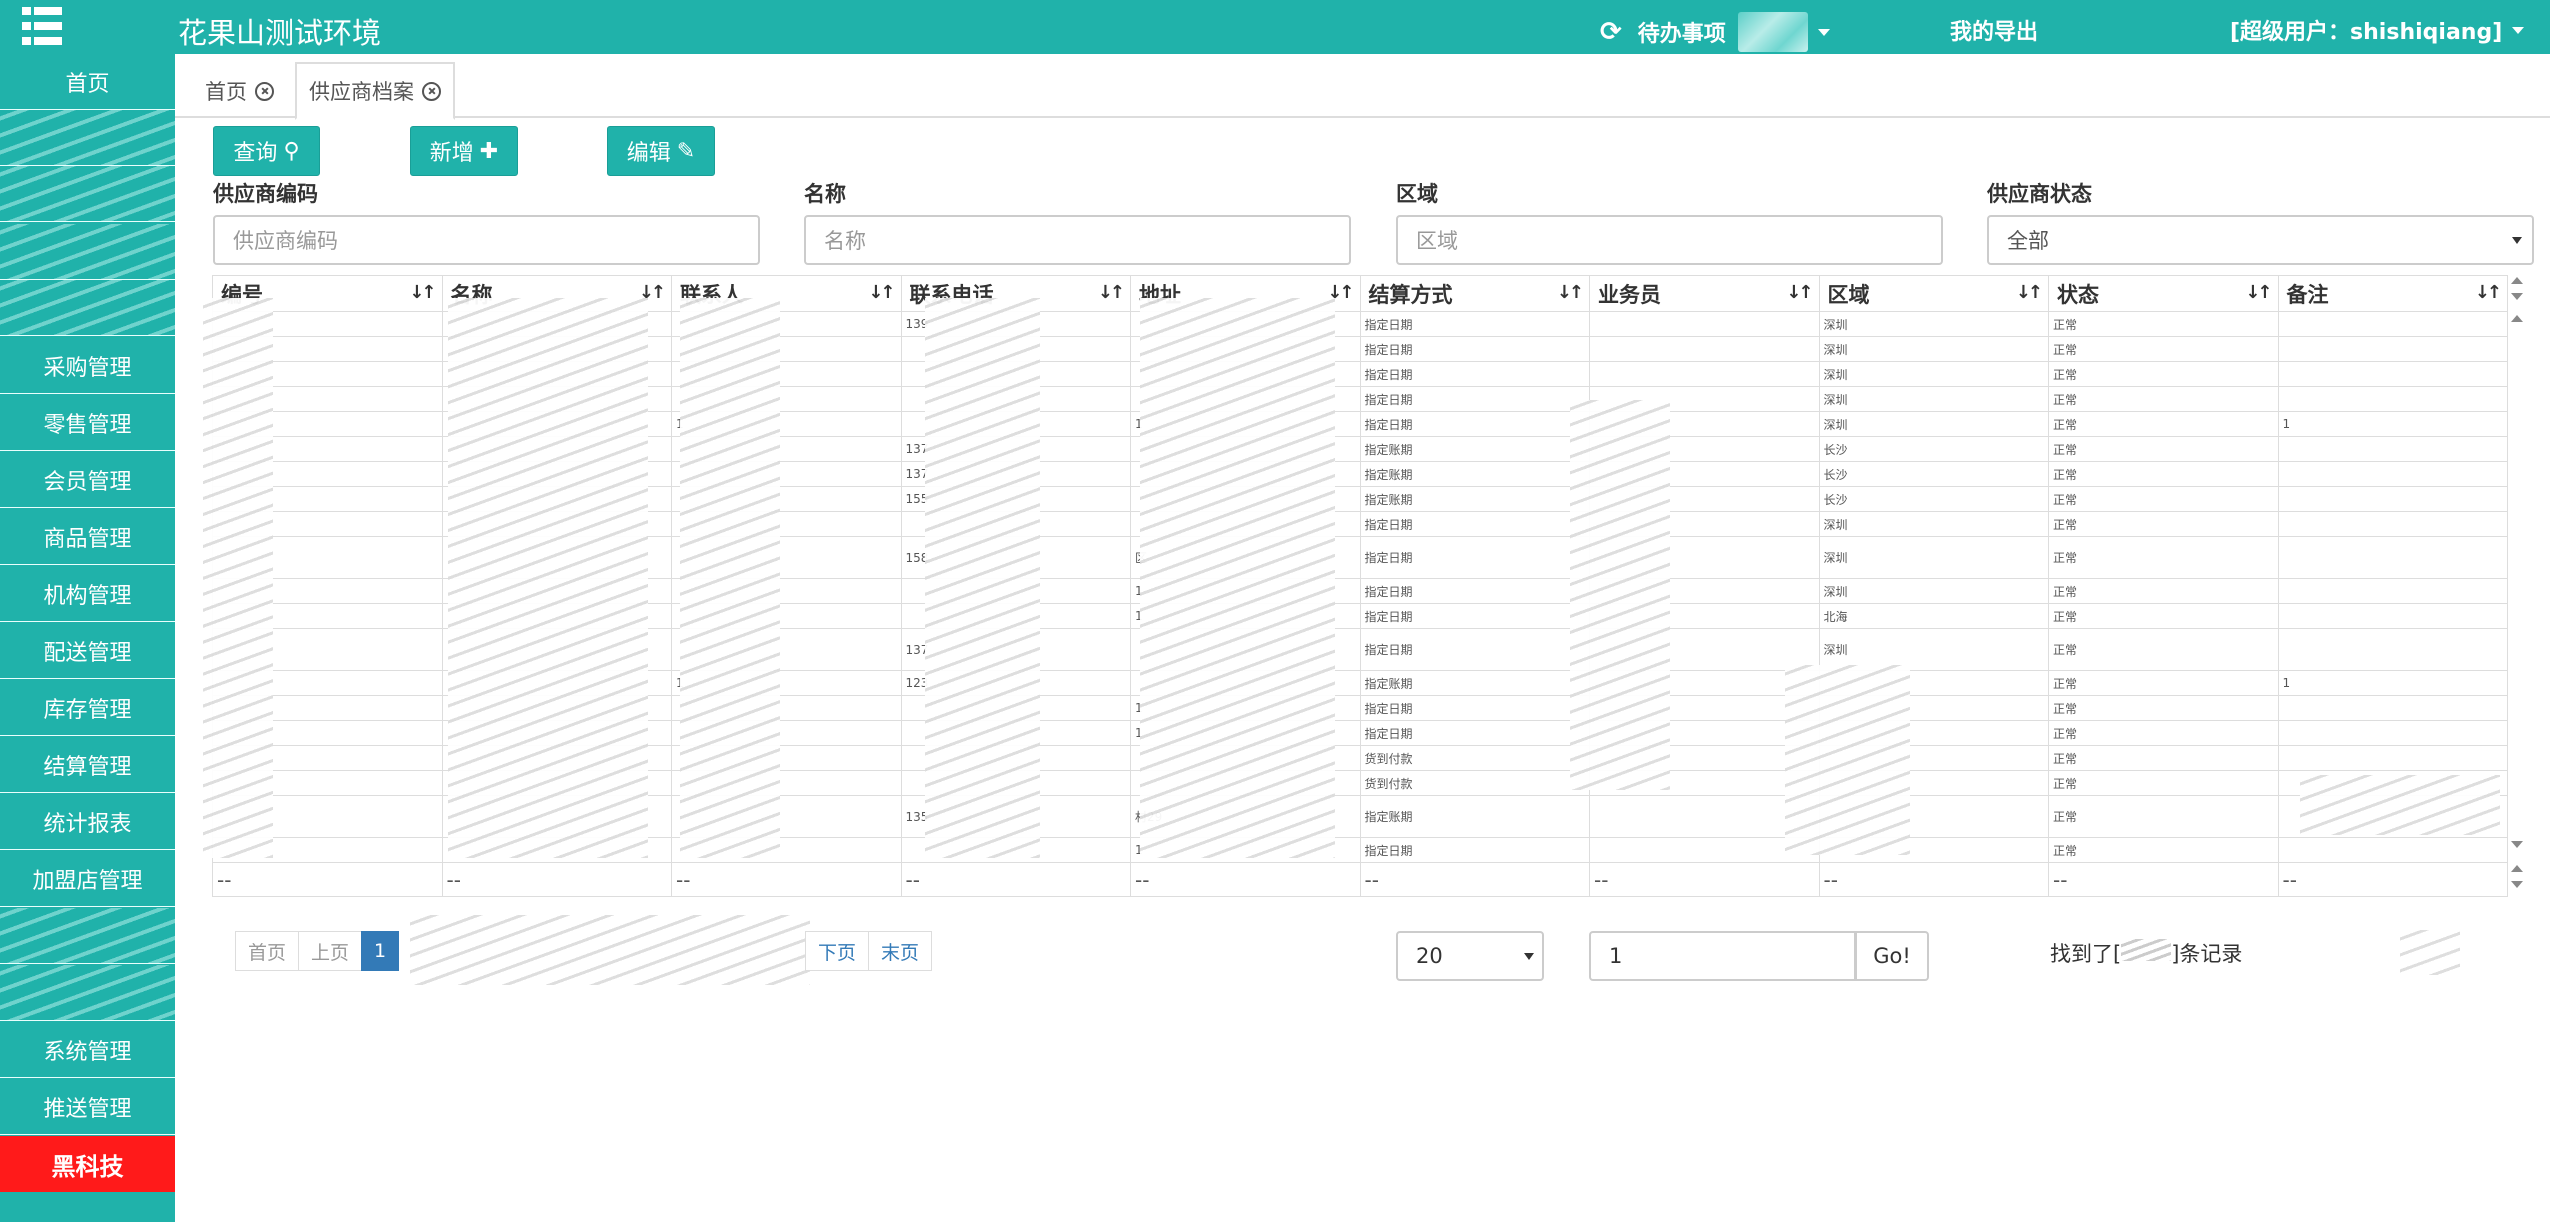 Image resolution: width=2550 pixels, height=1222 pixels. Describe the element at coordinates (2260, 240) in the screenshot. I see `status-select: 全部` at that location.